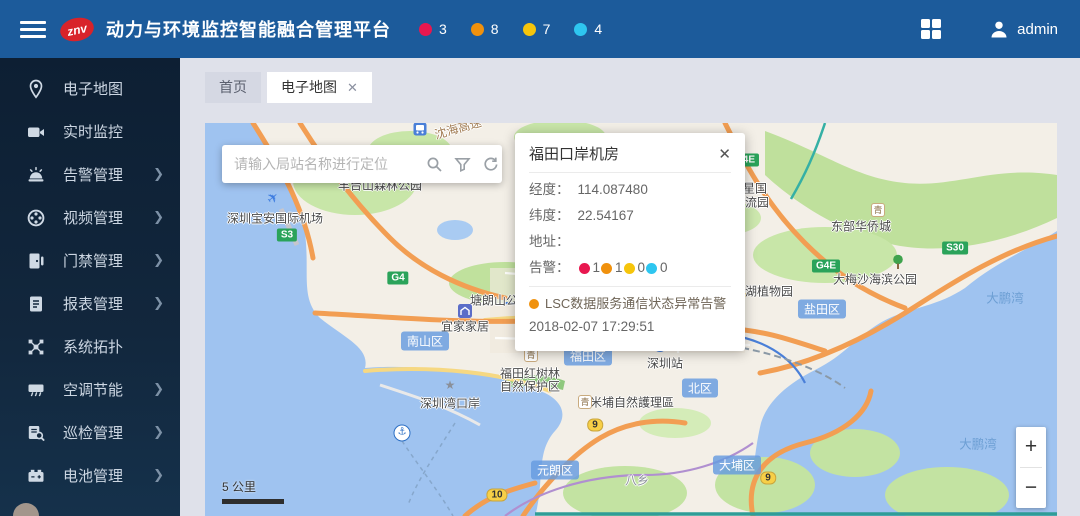  Describe the element at coordinates (36, 303) in the screenshot. I see `report-icon` at that location.